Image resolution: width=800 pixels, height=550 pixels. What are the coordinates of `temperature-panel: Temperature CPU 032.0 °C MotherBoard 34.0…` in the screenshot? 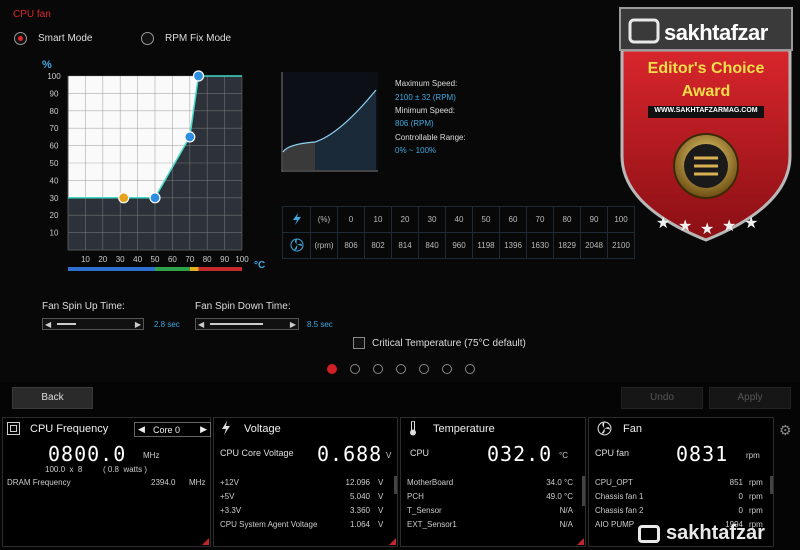 It's located at (493, 482).